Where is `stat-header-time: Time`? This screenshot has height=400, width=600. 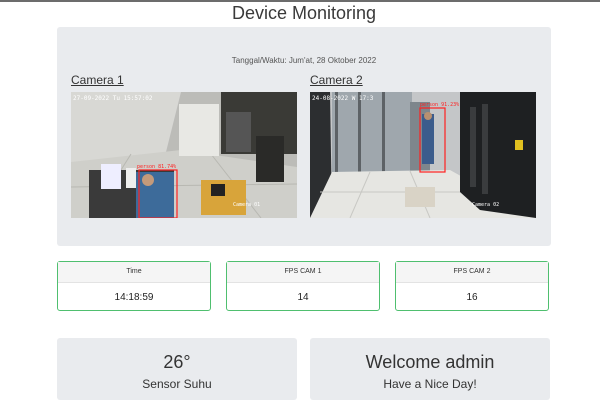
stat-header-time: Time is located at coordinates (134, 272).